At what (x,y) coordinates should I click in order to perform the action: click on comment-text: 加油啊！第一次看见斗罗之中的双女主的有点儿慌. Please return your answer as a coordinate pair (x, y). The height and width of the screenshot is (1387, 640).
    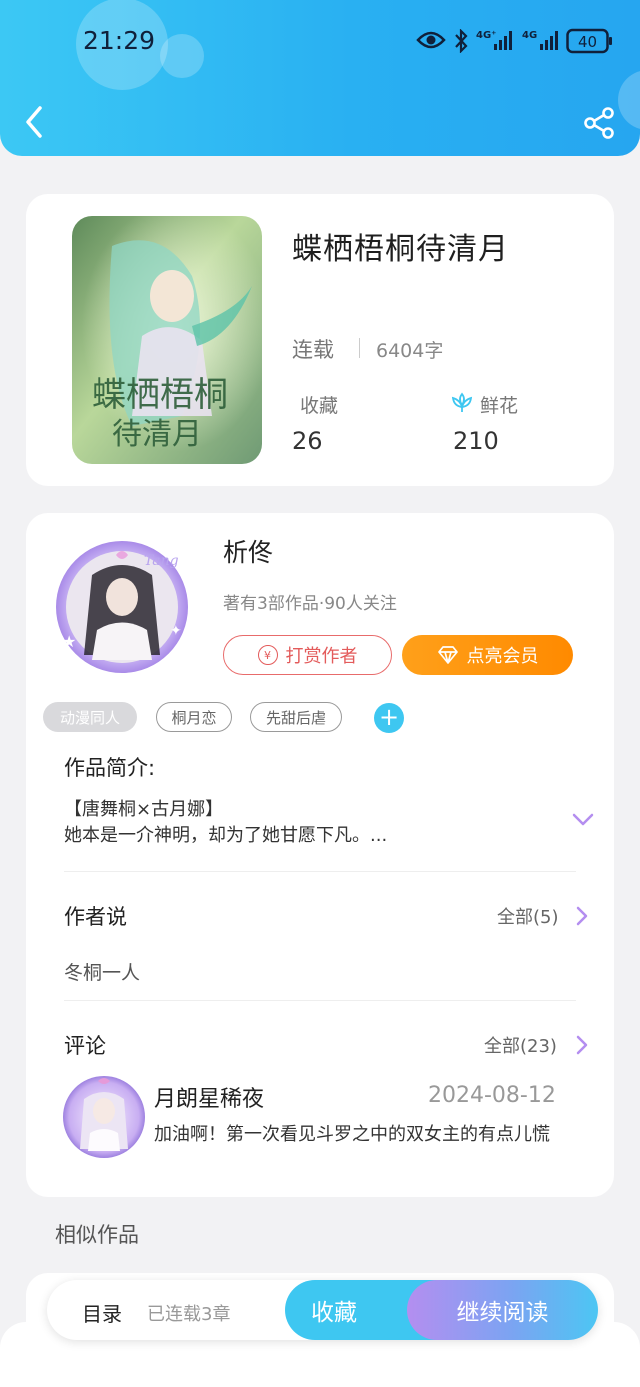
    Looking at the image, I should click on (352, 1134).